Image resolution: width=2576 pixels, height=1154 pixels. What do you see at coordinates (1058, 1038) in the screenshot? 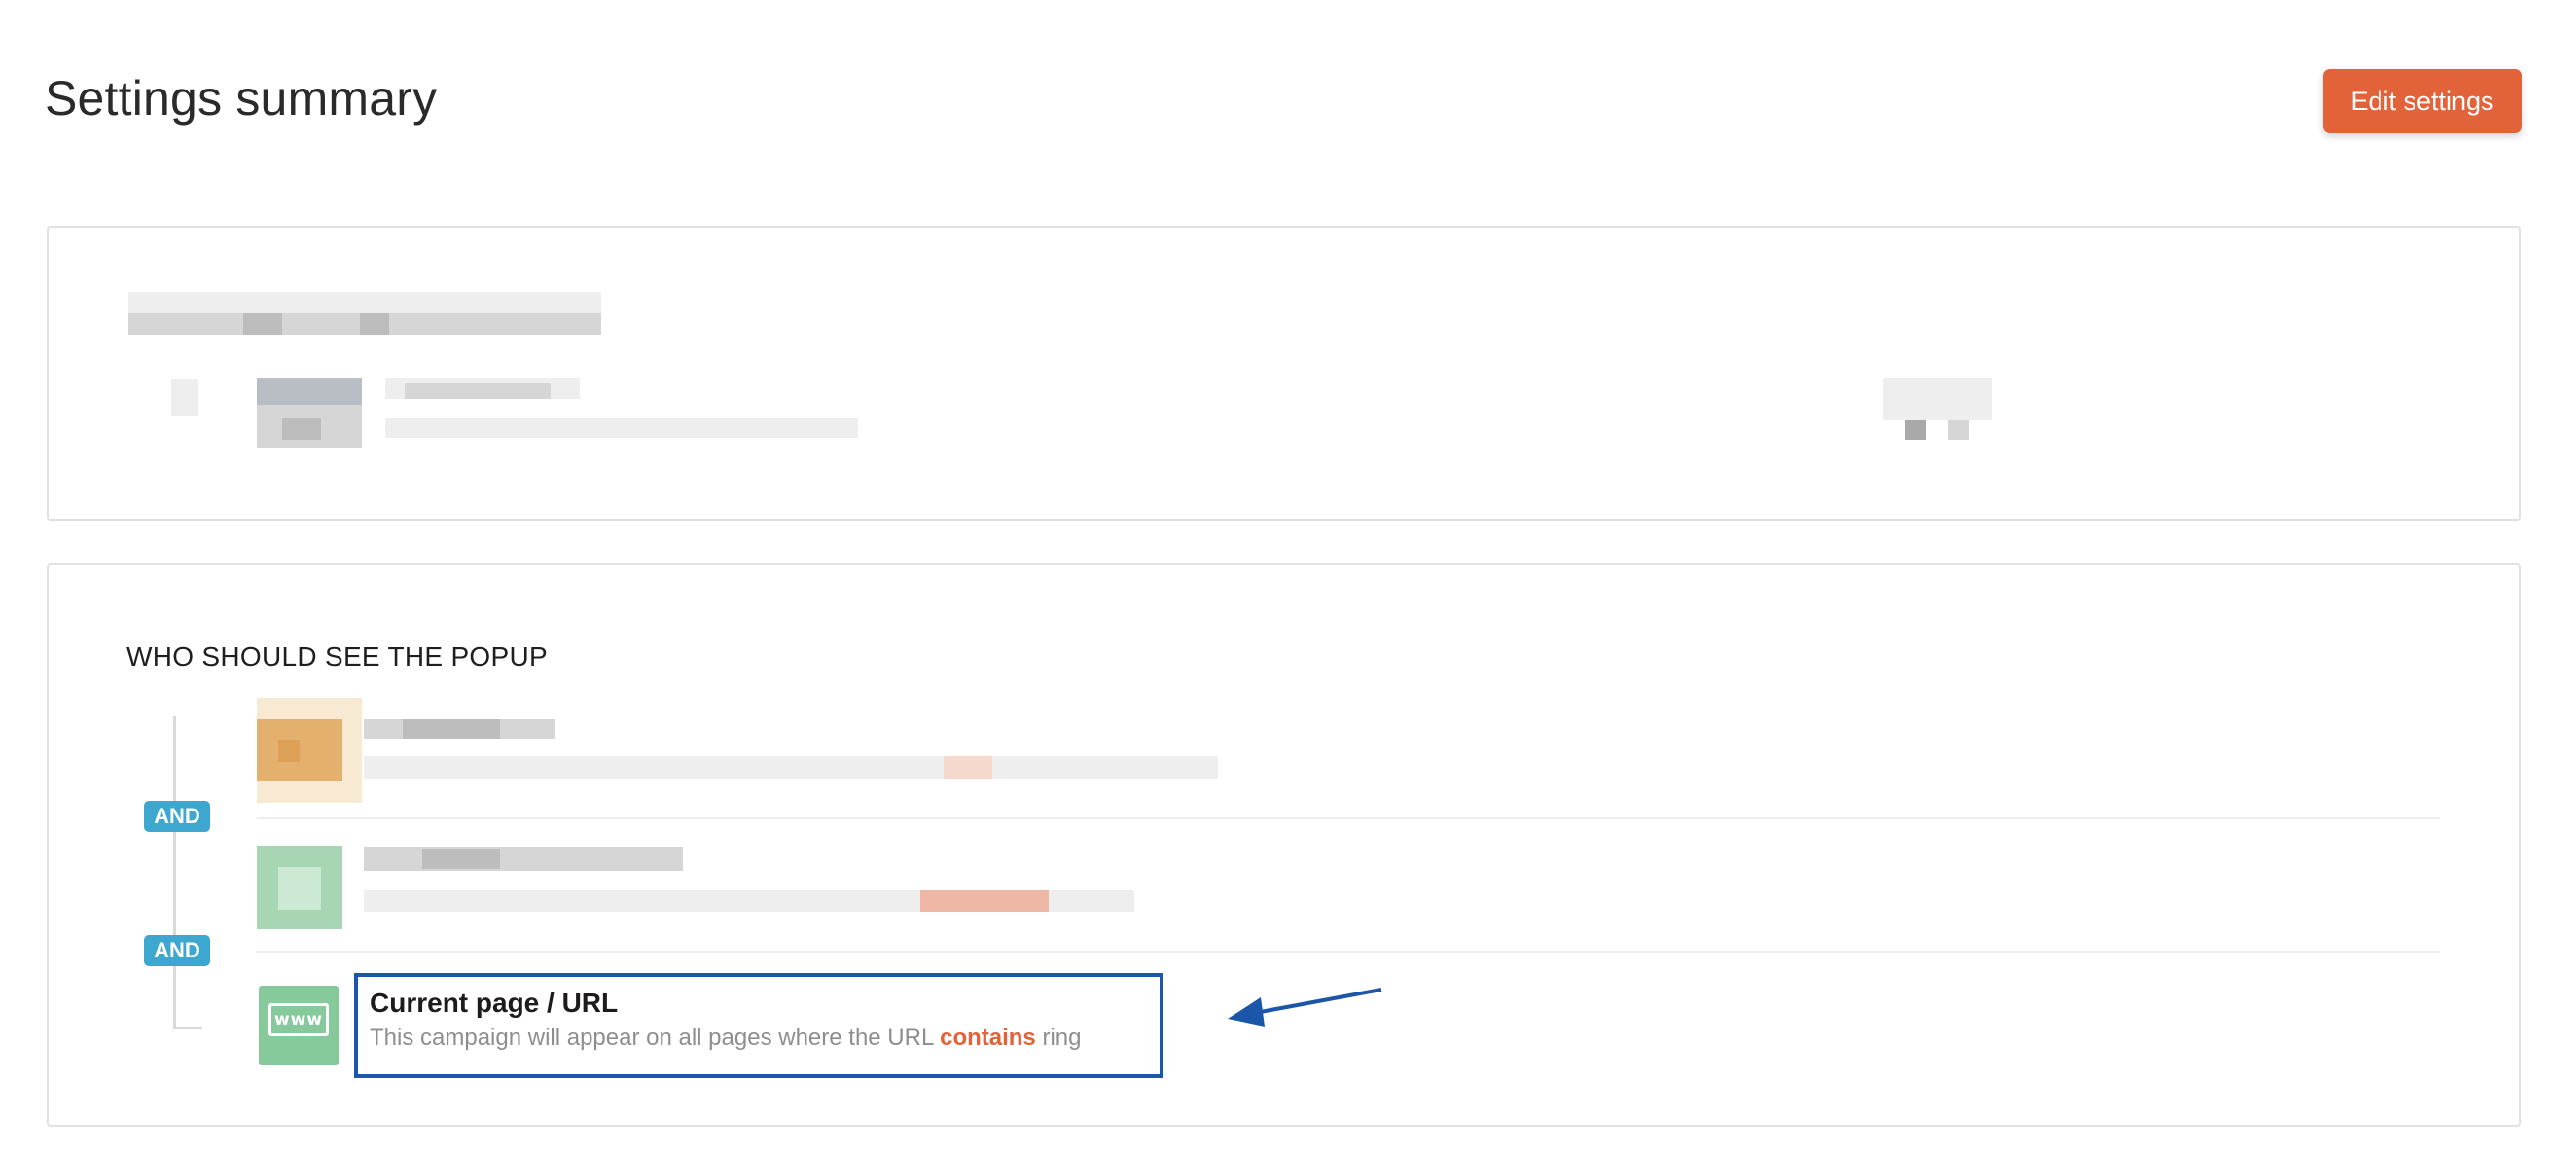
I see `condition-value: ring` at bounding box center [1058, 1038].